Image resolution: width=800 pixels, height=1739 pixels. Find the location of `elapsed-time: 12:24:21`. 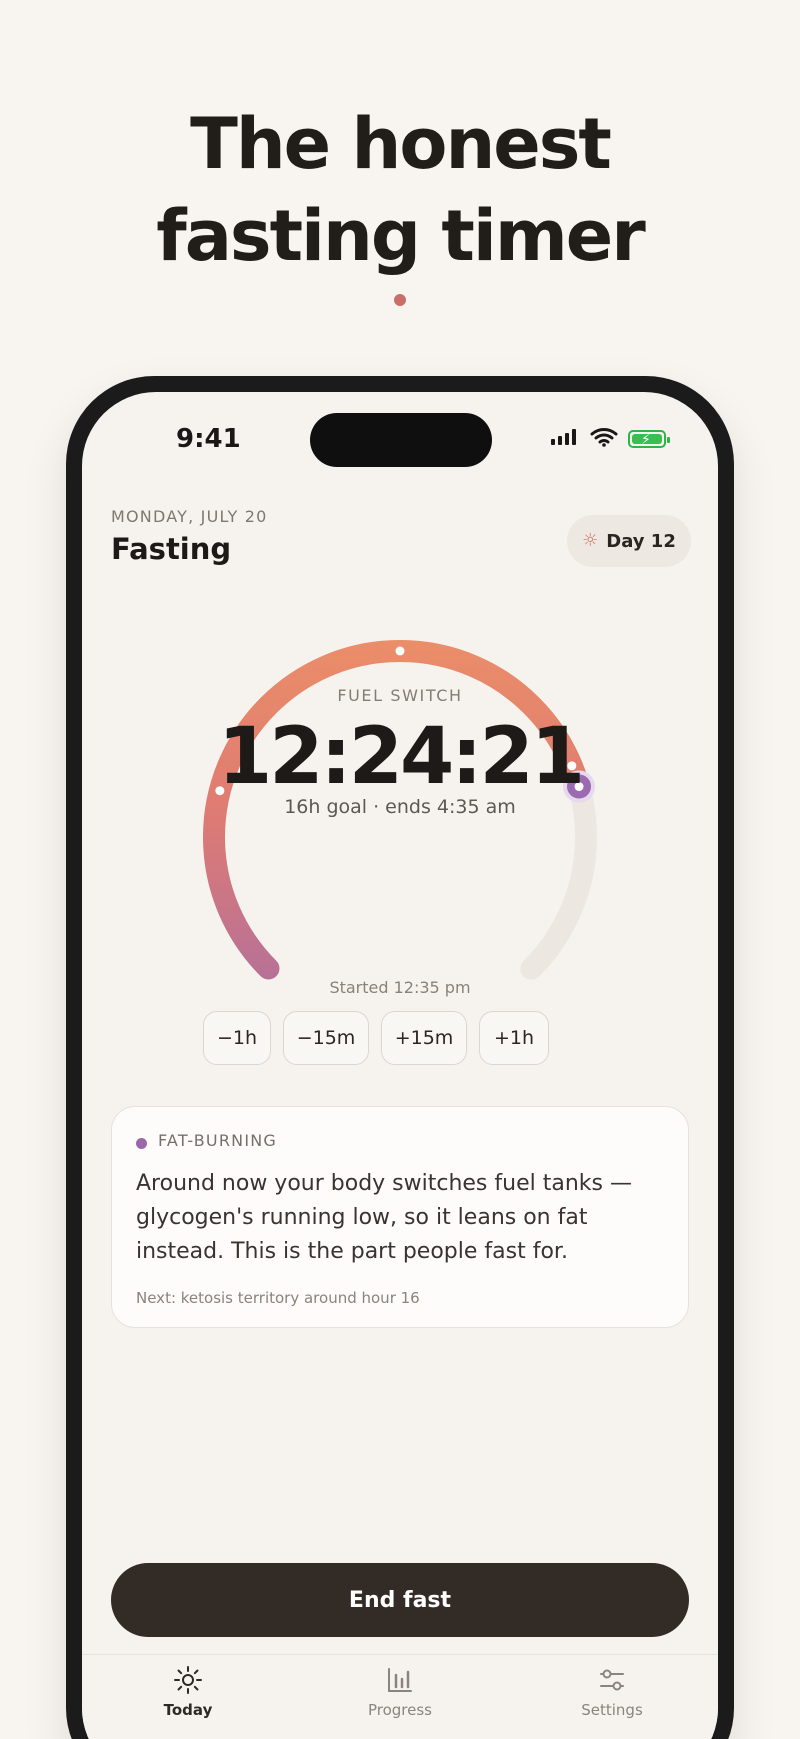

elapsed-time: 12:24:21 is located at coordinates (401, 757).